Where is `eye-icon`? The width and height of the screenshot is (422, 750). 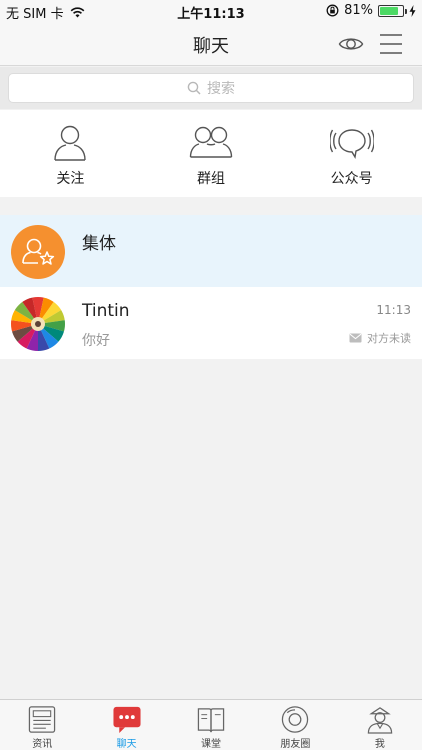
eye-icon is located at coordinates (351, 44).